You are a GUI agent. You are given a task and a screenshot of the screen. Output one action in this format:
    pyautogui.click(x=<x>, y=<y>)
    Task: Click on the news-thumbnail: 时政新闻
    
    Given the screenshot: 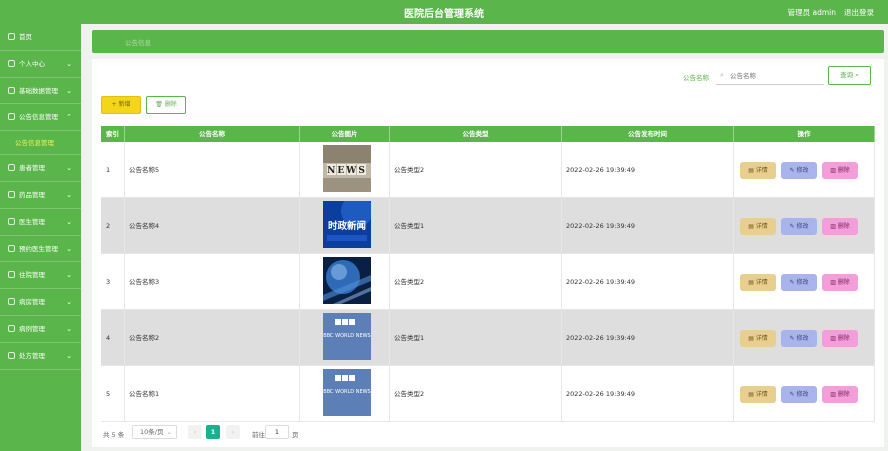 What is the action you would take?
    pyautogui.click(x=347, y=224)
    